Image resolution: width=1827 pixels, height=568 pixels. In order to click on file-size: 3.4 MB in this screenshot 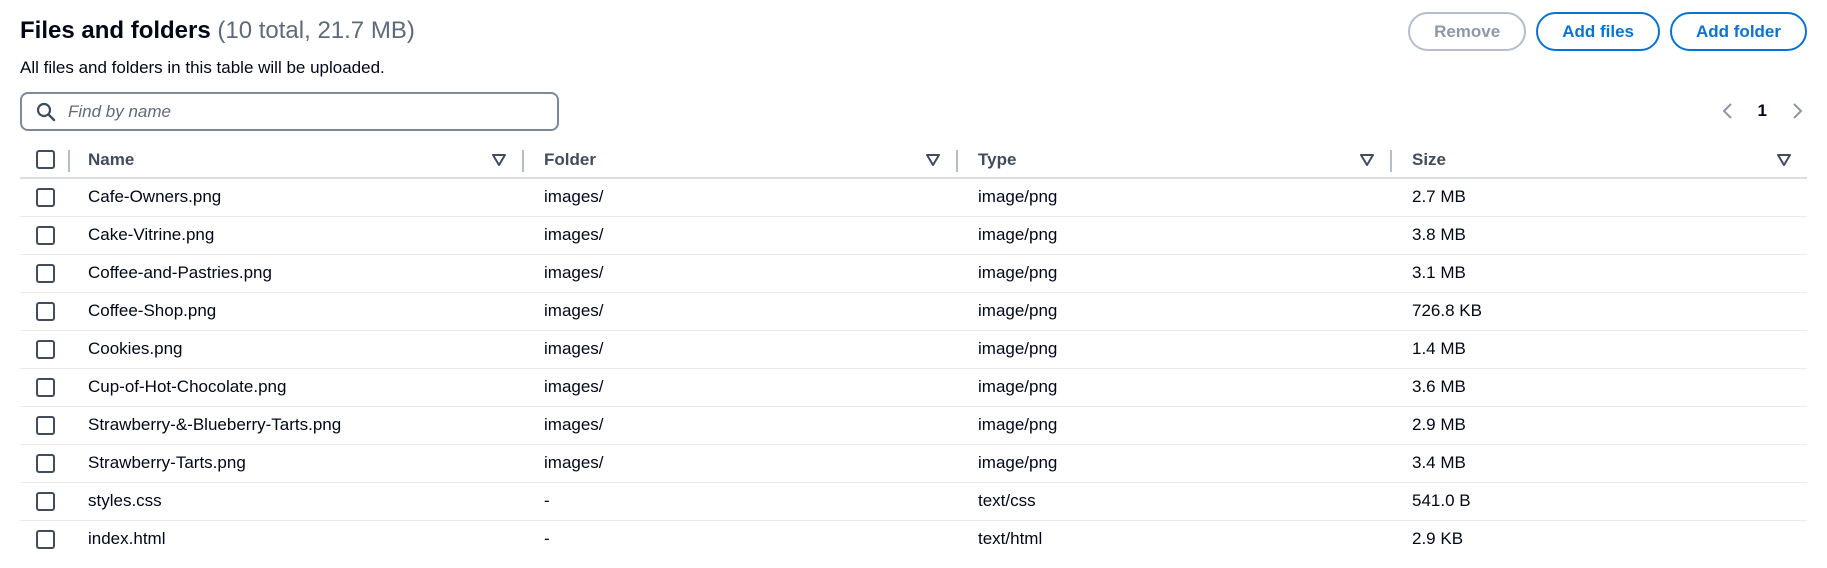, I will do `click(1598, 463)`.